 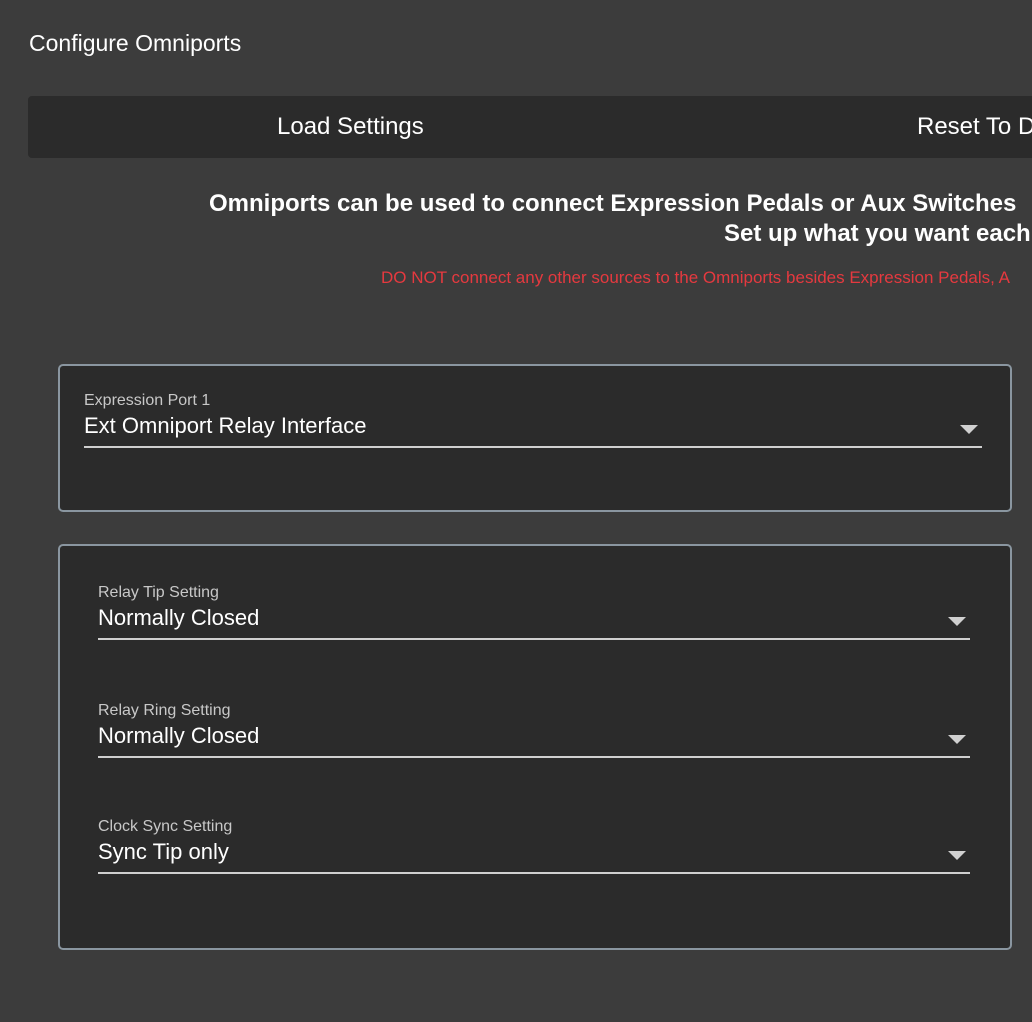 What do you see at coordinates (534, 622) in the screenshot?
I see `relay-tip-select: Normally Closed` at bounding box center [534, 622].